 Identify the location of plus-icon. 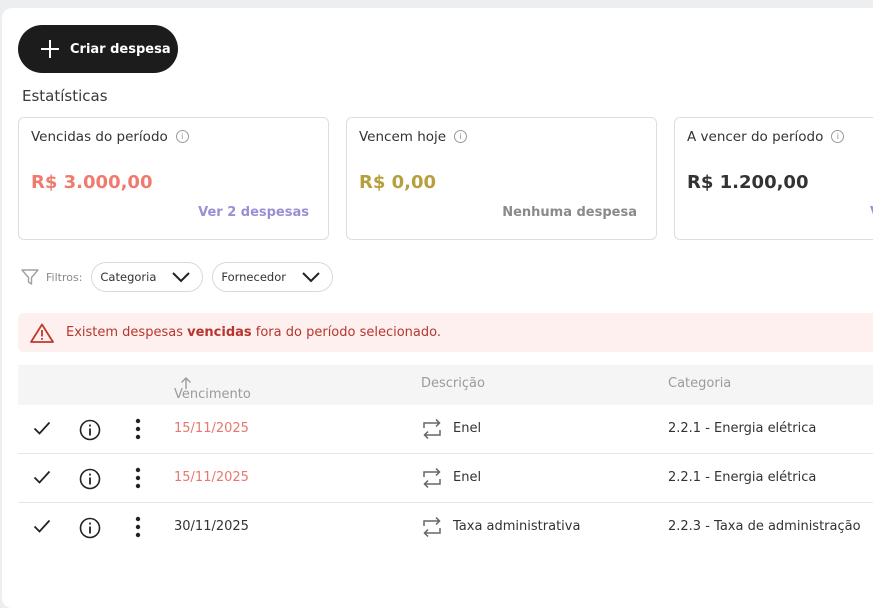
(50, 49).